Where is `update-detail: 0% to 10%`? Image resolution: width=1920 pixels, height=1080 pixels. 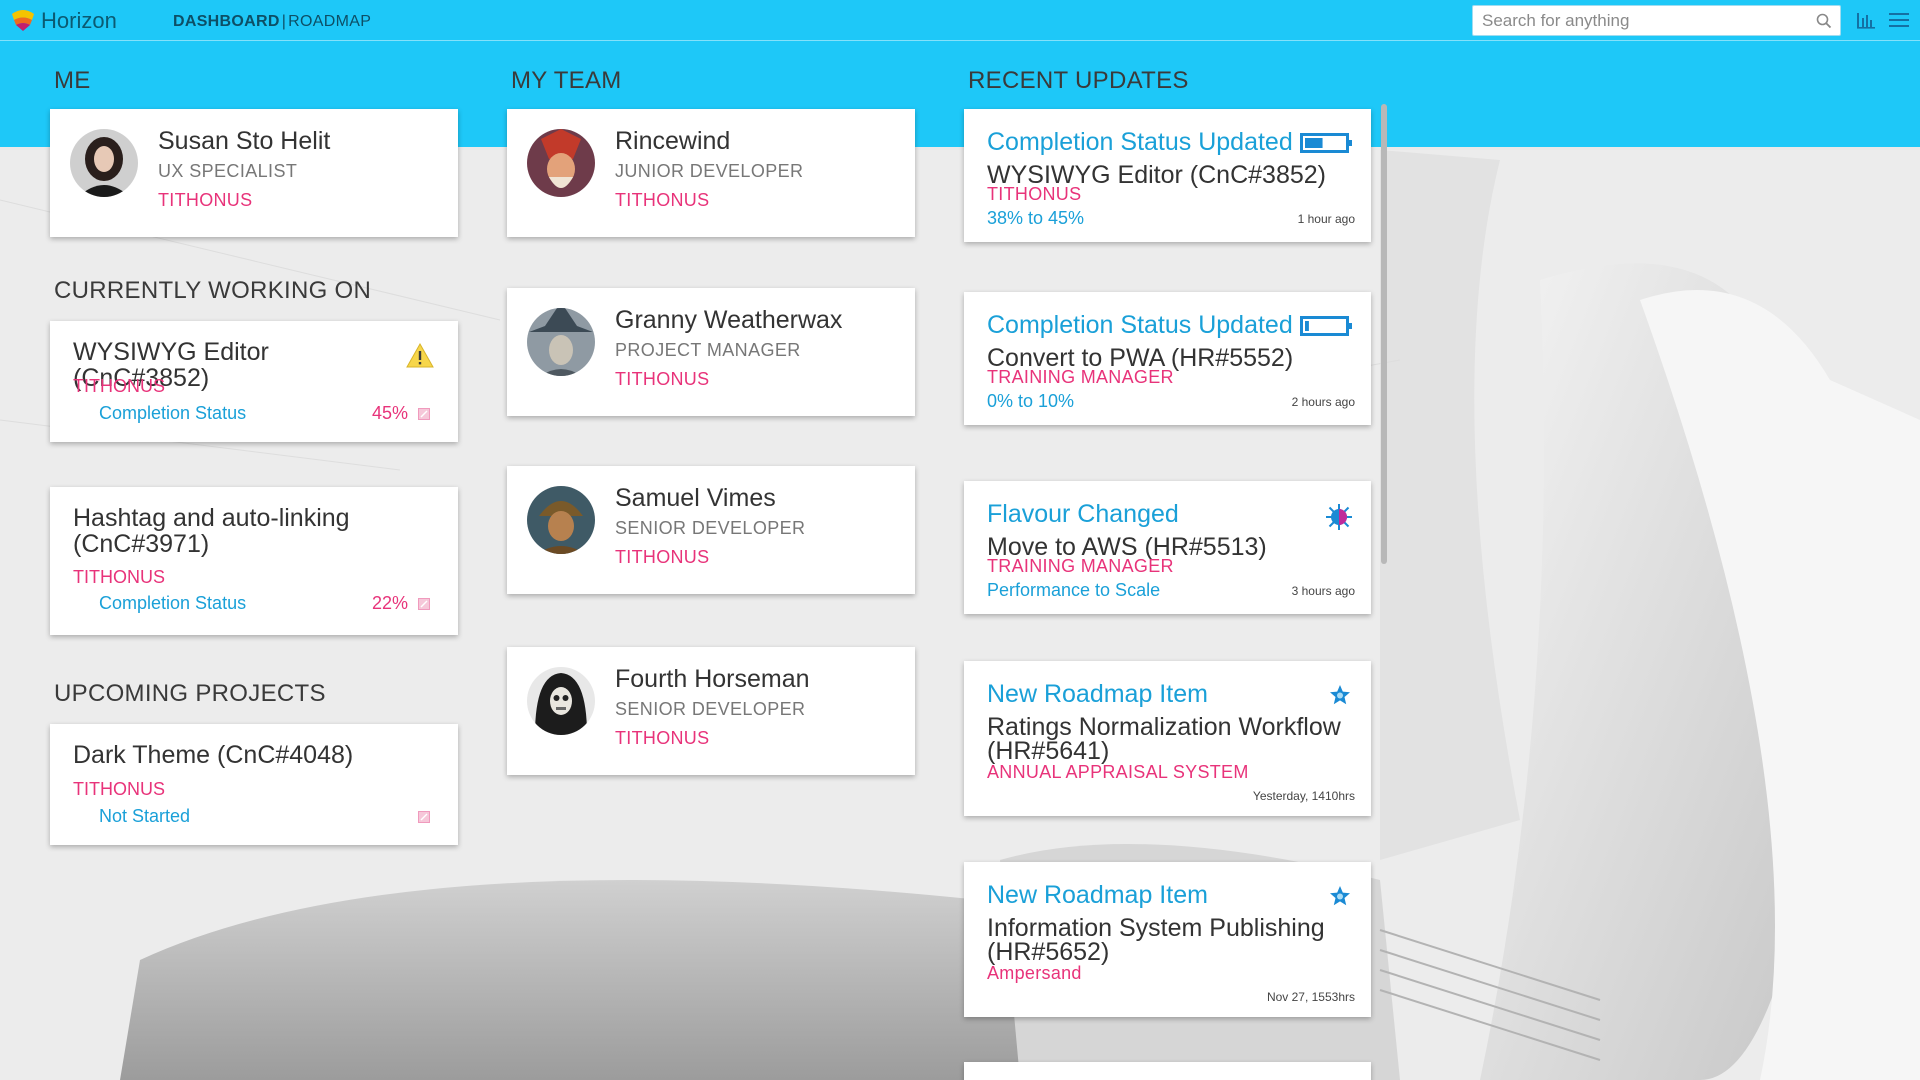
update-detail: 0% to 10% is located at coordinates (1031, 401).